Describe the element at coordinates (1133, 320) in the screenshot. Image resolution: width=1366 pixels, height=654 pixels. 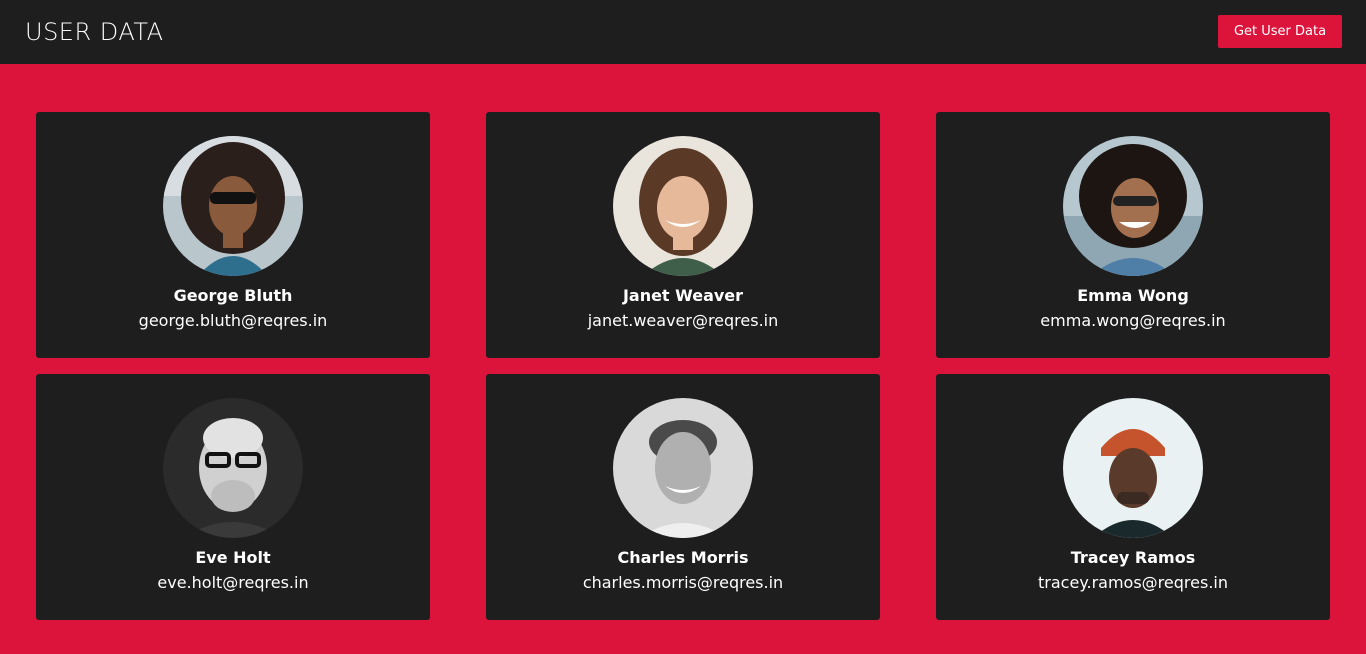
I see `user-email: emma.wong@reqres.in` at that location.